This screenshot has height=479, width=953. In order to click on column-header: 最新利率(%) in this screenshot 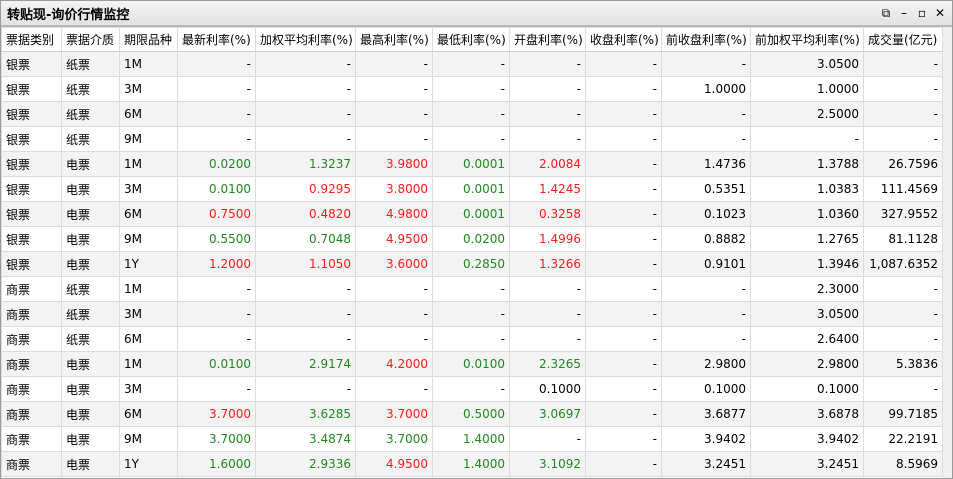, I will do `click(216, 39)`.